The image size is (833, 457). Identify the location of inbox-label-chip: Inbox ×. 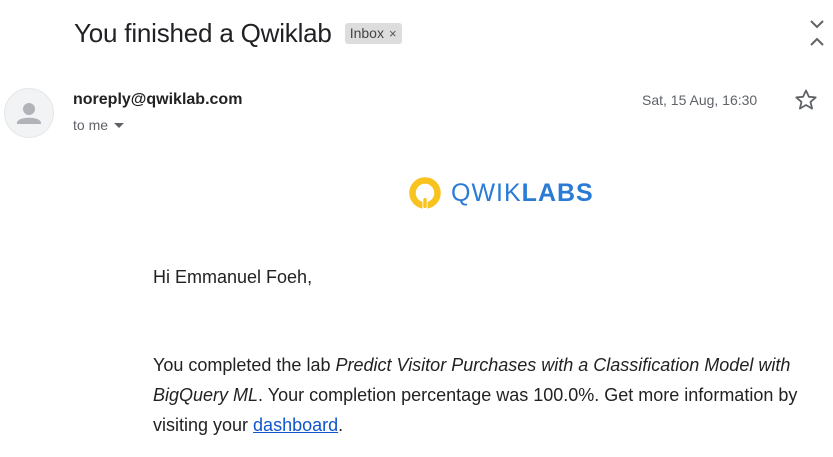
(373, 33).